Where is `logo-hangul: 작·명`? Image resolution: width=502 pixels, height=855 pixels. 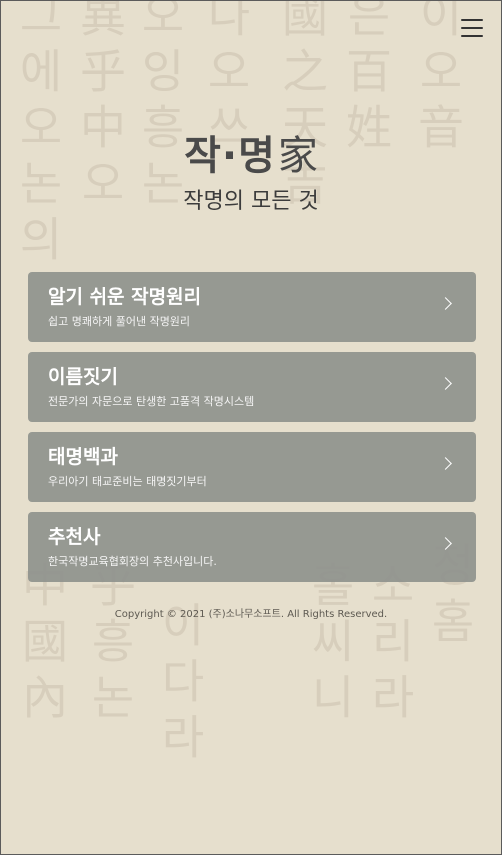
logo-hangul: 작·명 is located at coordinates (230, 156).